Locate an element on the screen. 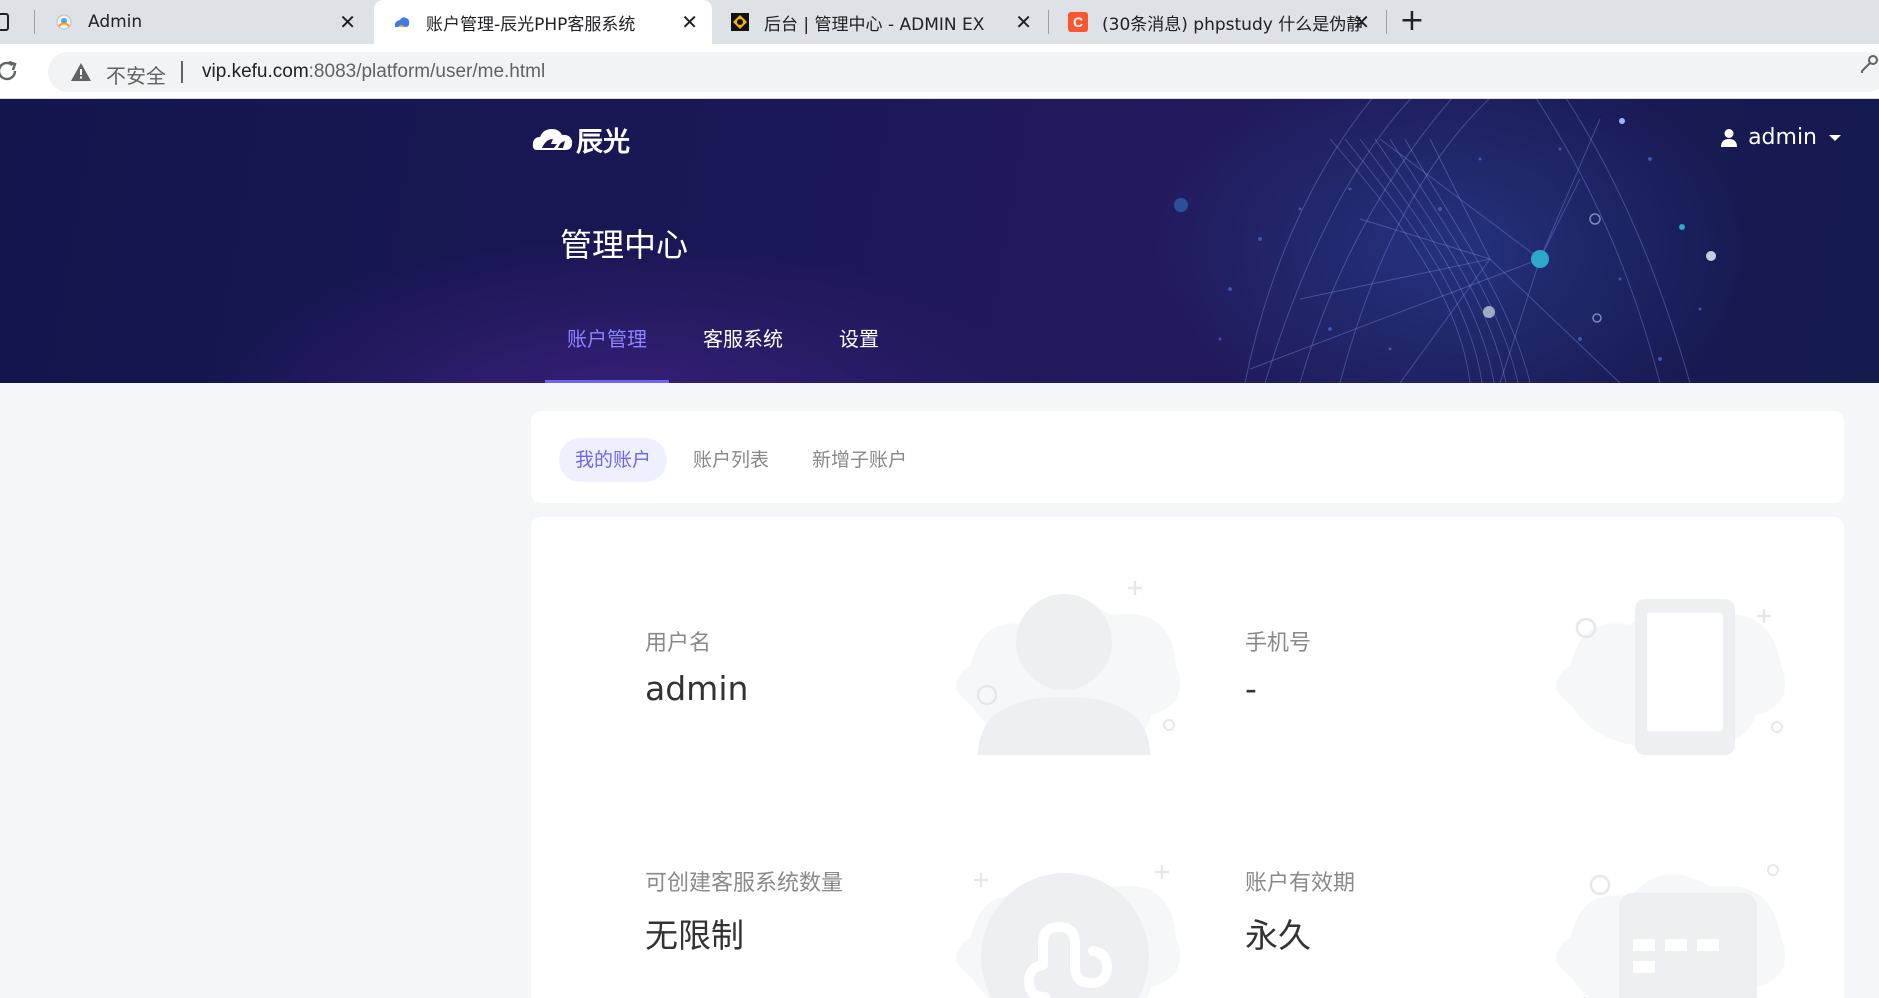 The image size is (1879, 998). chevron-down-icon is located at coordinates (1835, 137).